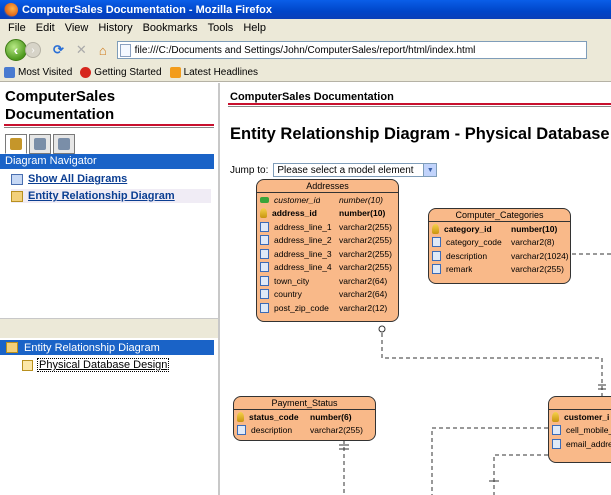 Image resolution: width=611 pixels, height=495 pixels. I want to click on column-name: address_line_1, so click(303, 226).